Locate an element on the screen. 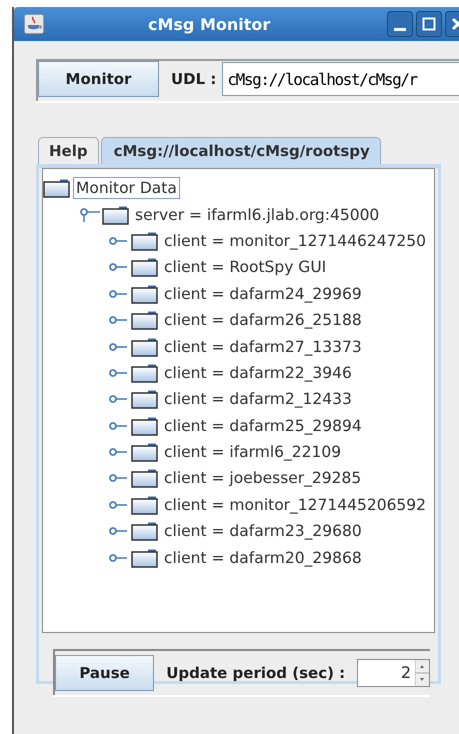 The image size is (459, 734). tree-node: server = ifarml6.jlab.org:45000 is located at coordinates (257, 215).